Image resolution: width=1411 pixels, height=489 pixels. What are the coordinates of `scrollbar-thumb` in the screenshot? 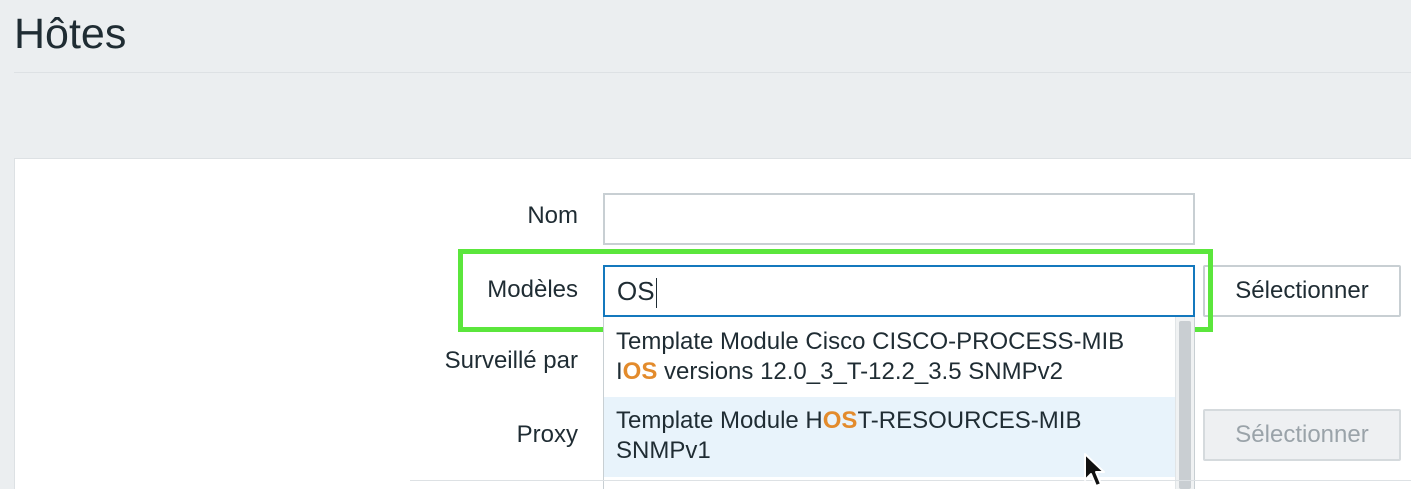 It's located at (1185, 405).